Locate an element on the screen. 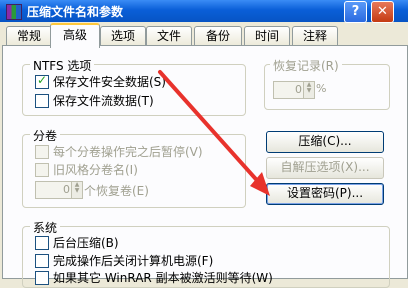  save-streams-label: 保存文件流数据(T) is located at coordinates (103, 100).